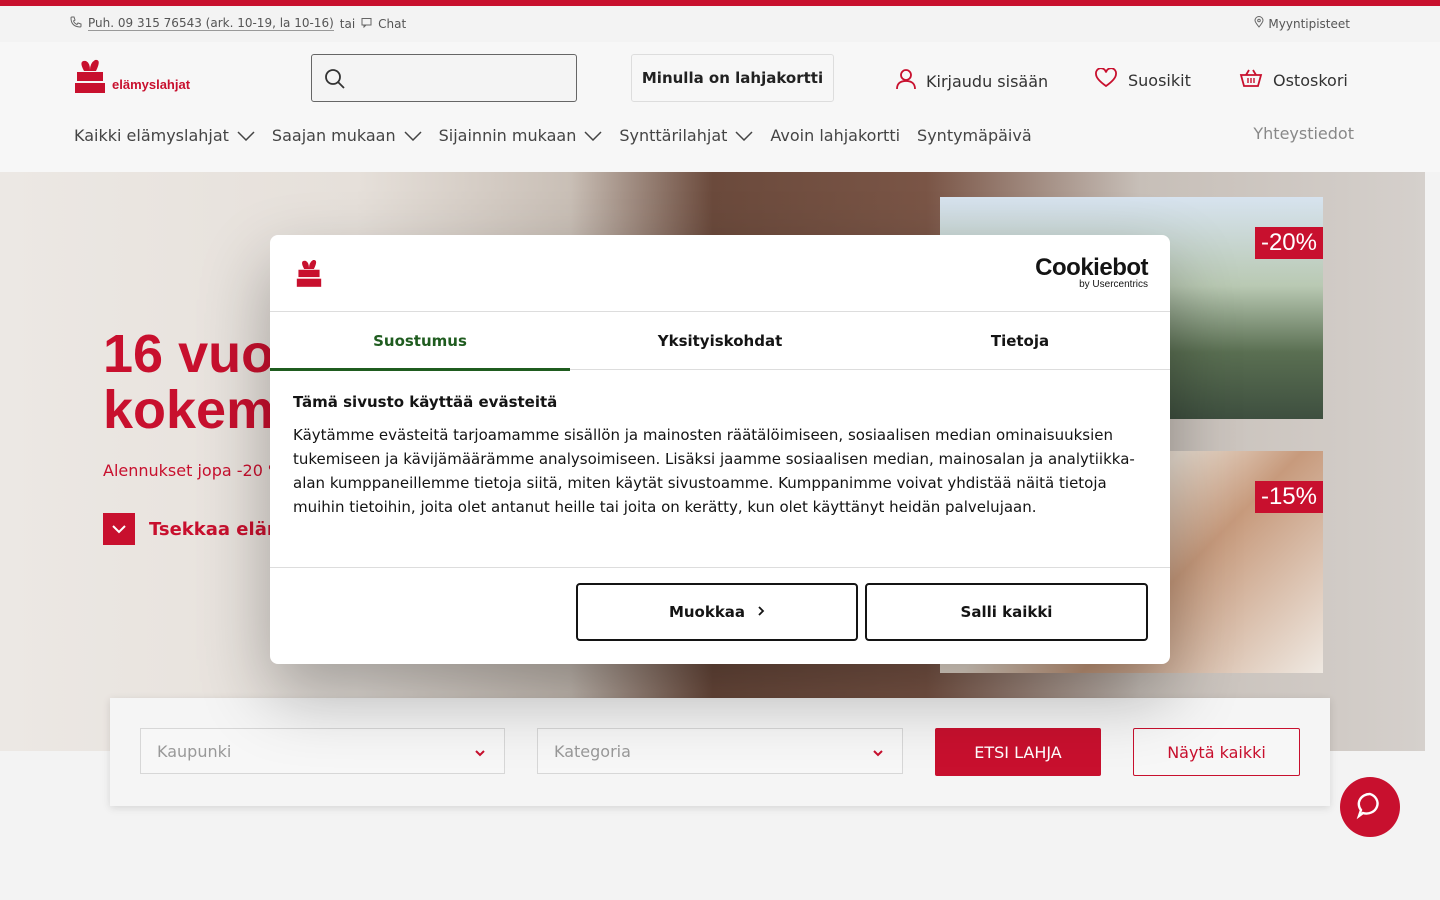 The height and width of the screenshot is (900, 1440). What do you see at coordinates (720, 273) in the screenshot?
I see `cookie-dialog-header: Cookiebot by Usercentrics` at bounding box center [720, 273].